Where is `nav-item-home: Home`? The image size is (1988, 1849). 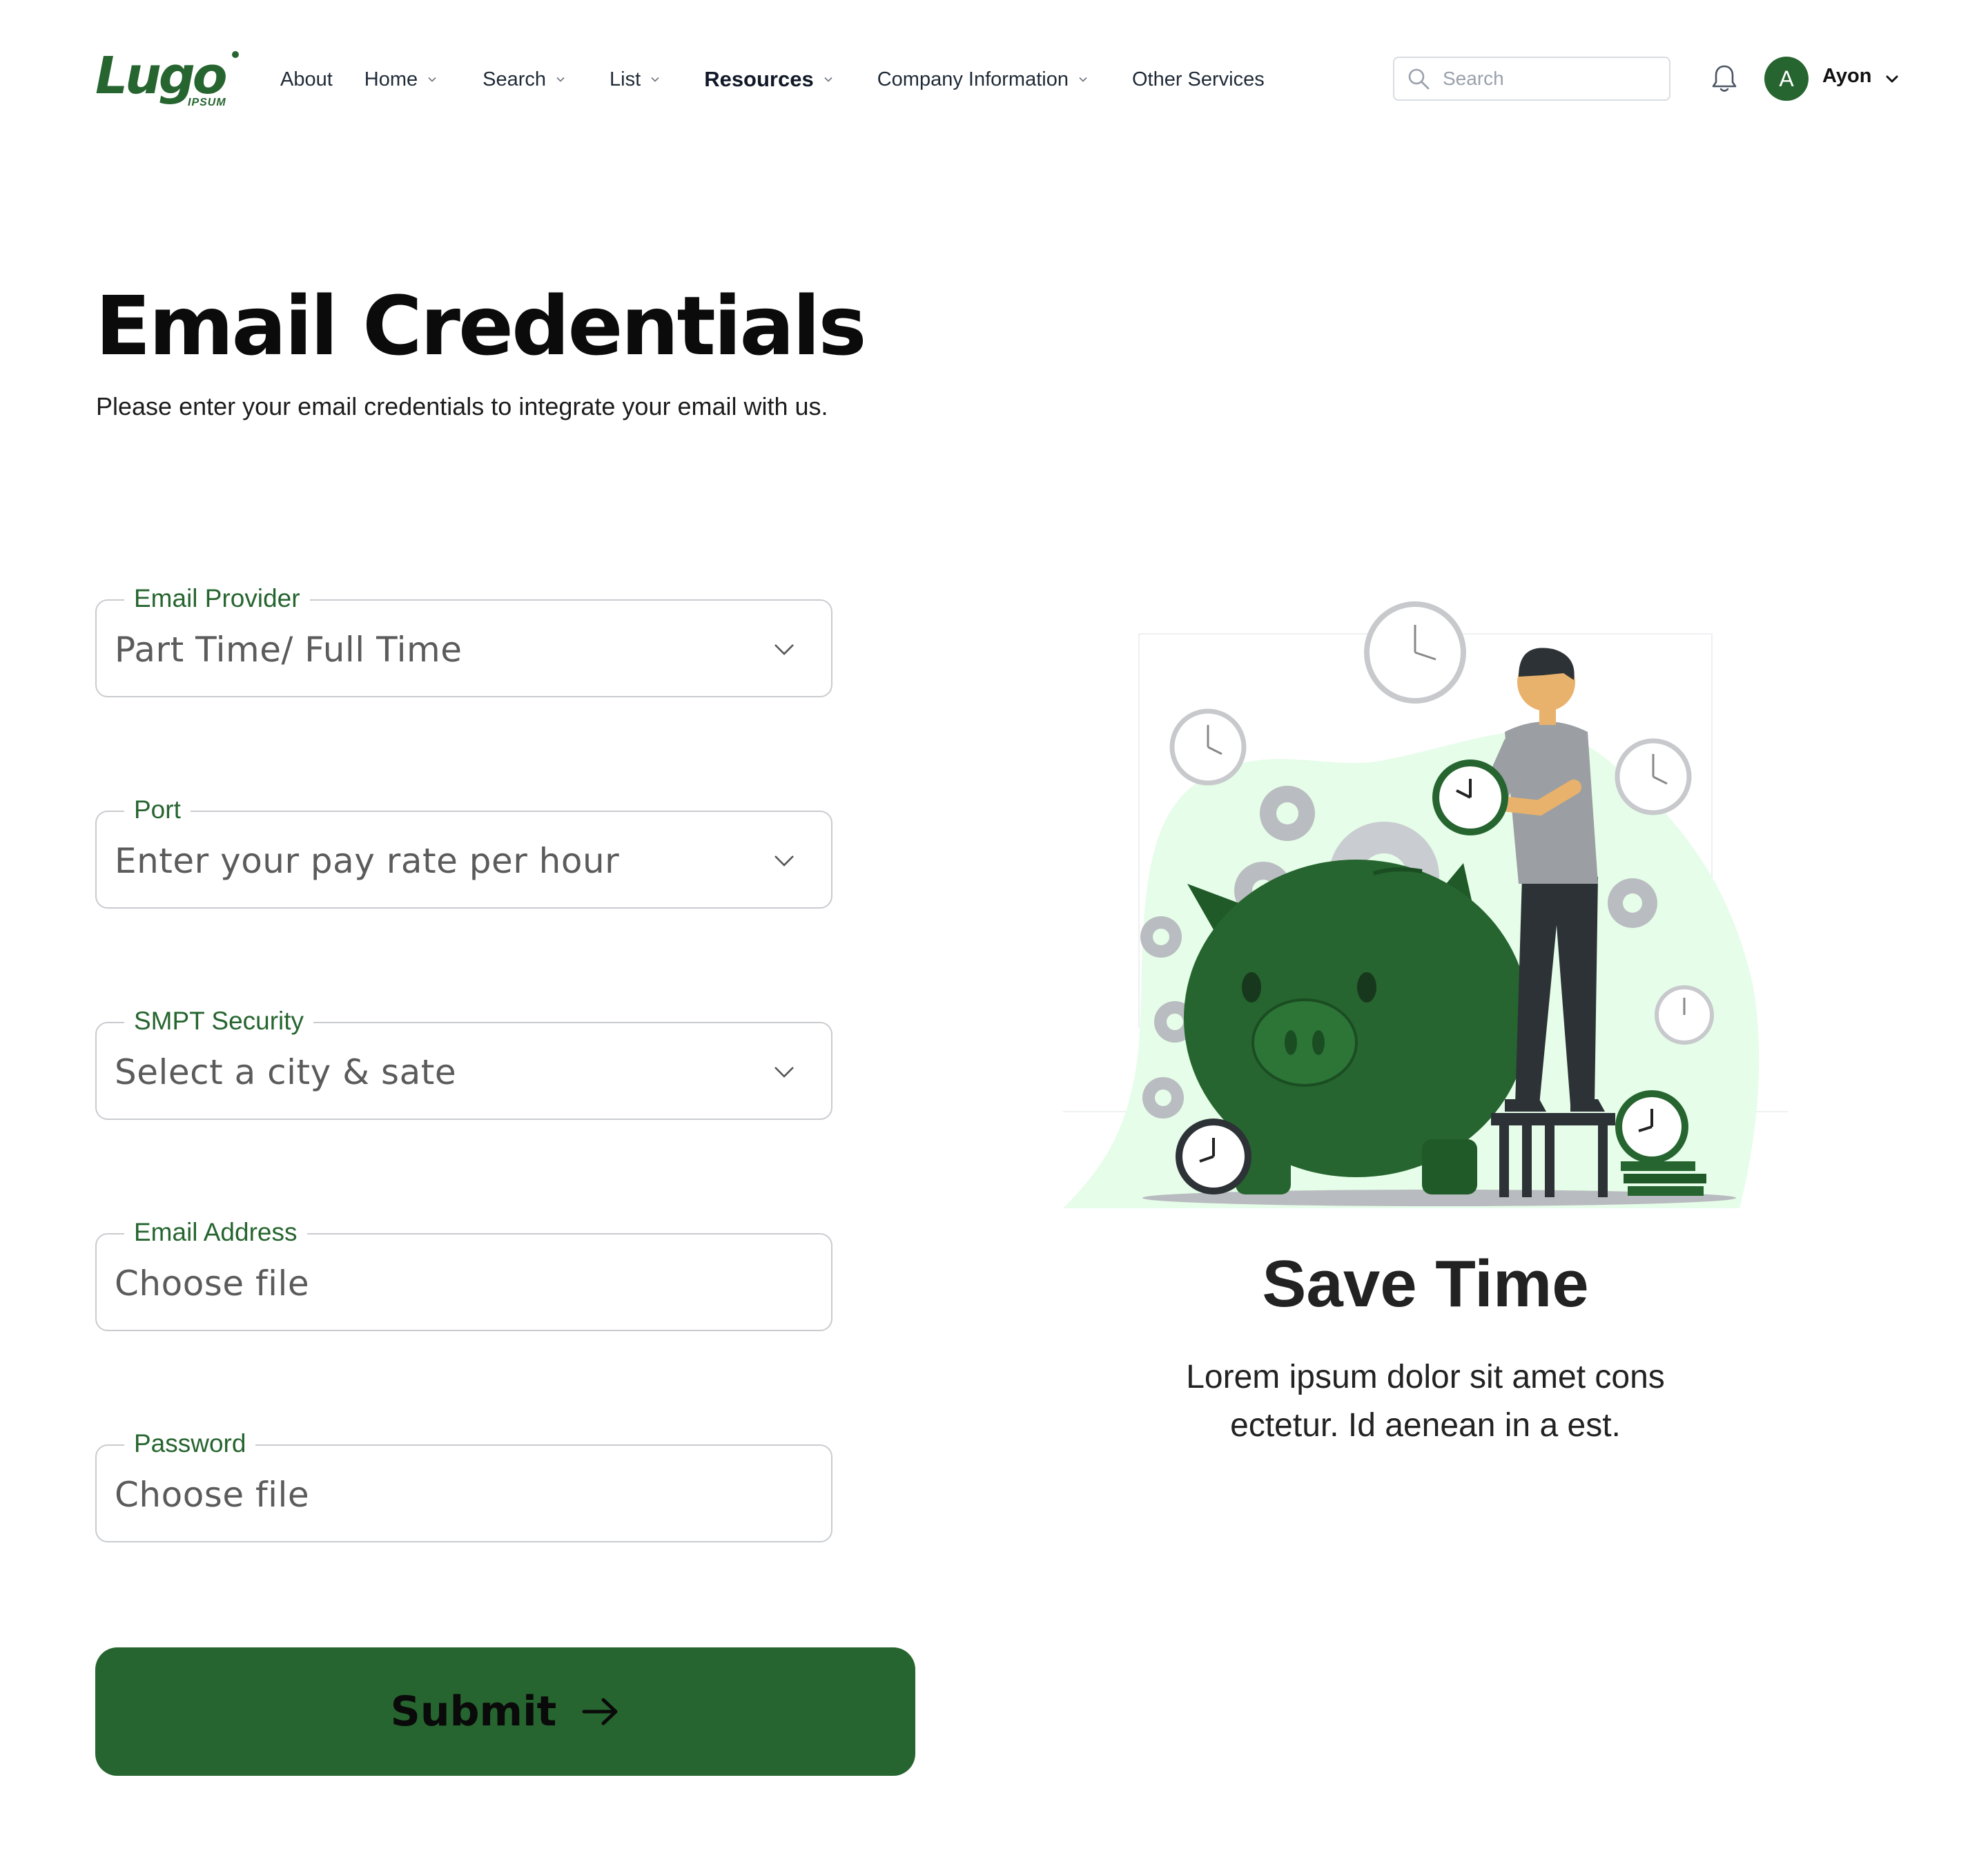 nav-item-home: Home is located at coordinates (400, 79).